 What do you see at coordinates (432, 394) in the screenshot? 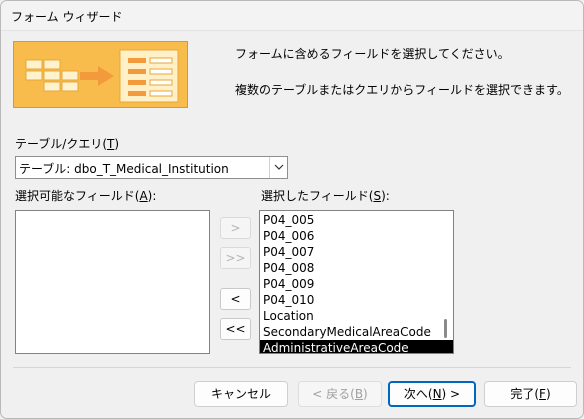
I see `next-button: 次へ(N) >` at bounding box center [432, 394].